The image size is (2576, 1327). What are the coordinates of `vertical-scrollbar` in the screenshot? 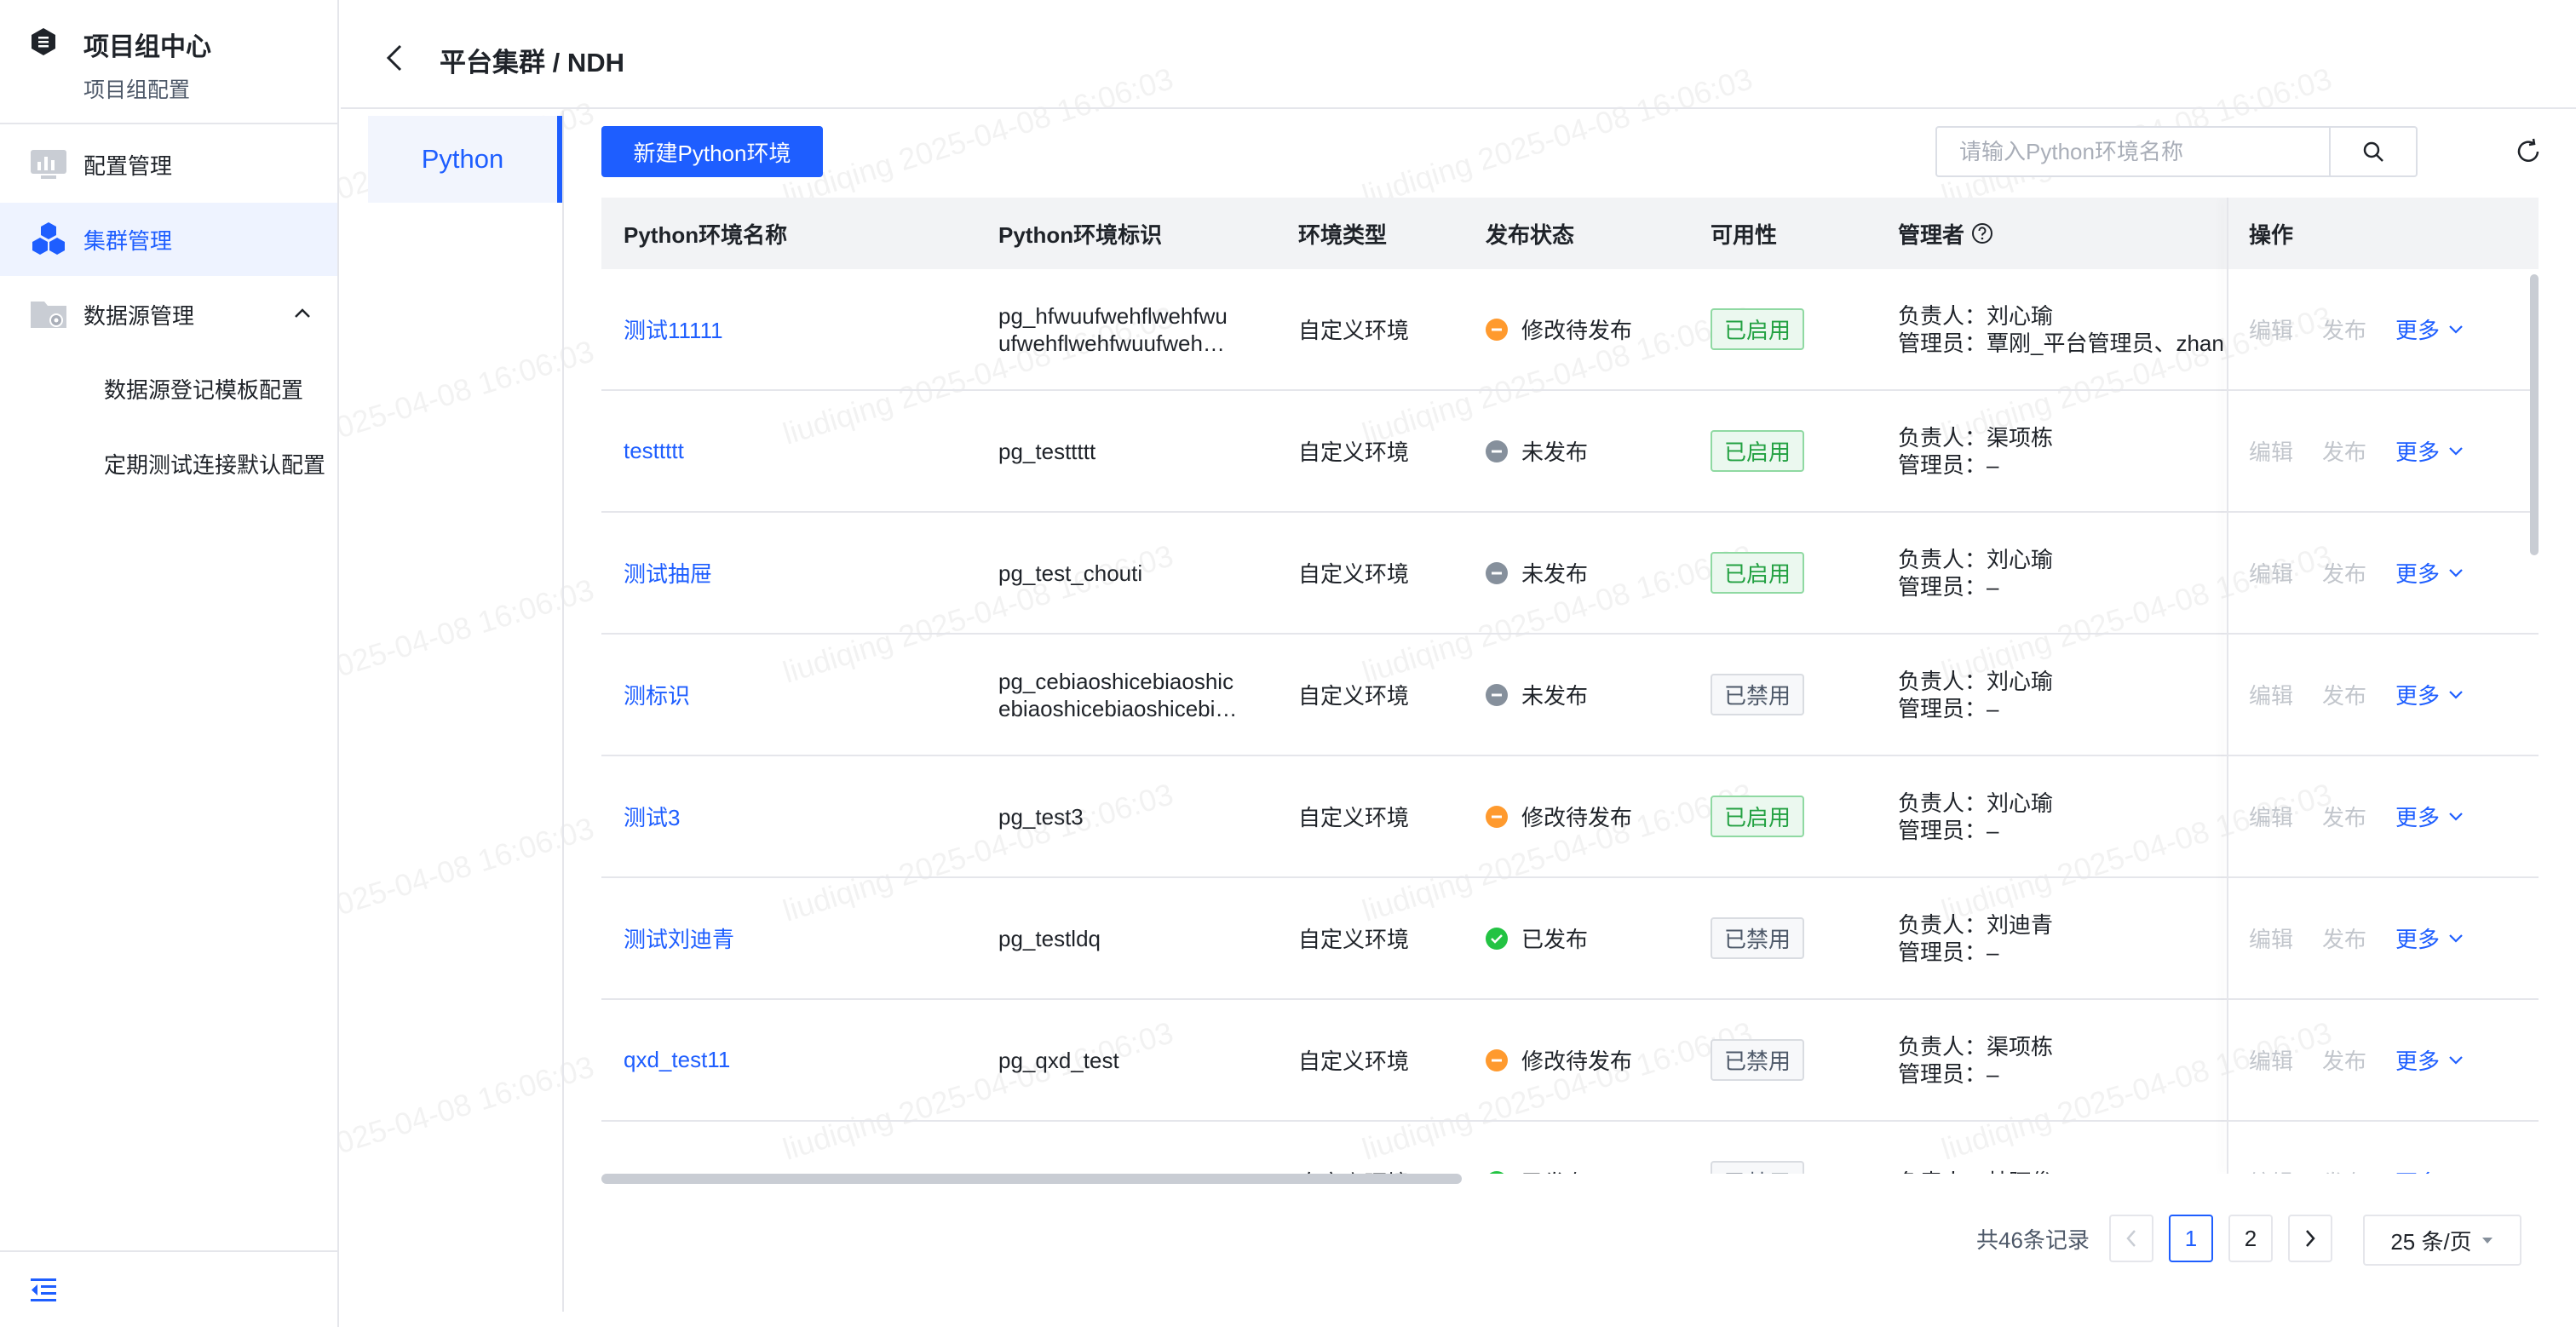 It's located at (2535, 415).